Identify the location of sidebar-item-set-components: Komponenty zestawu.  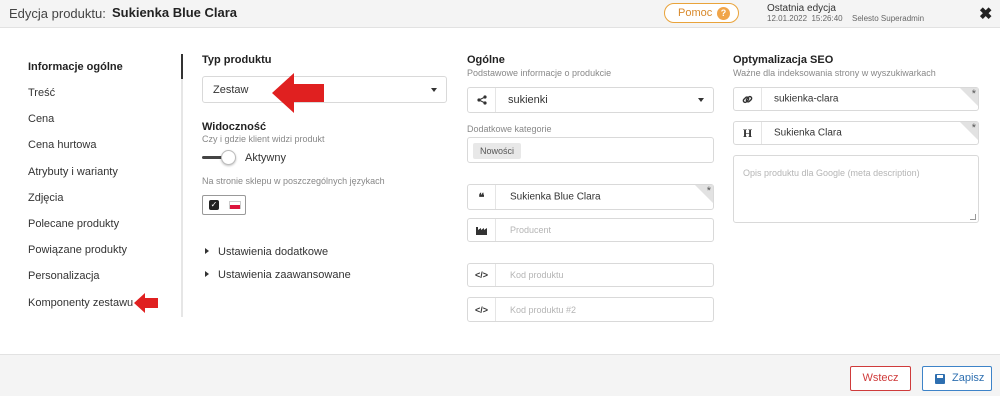
(80, 303).